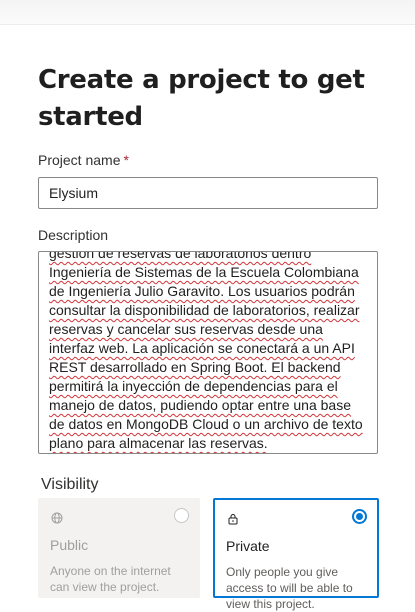 The width and height of the screenshot is (415, 612). Describe the element at coordinates (248, 546) in the screenshot. I see `private-title: Private` at that location.